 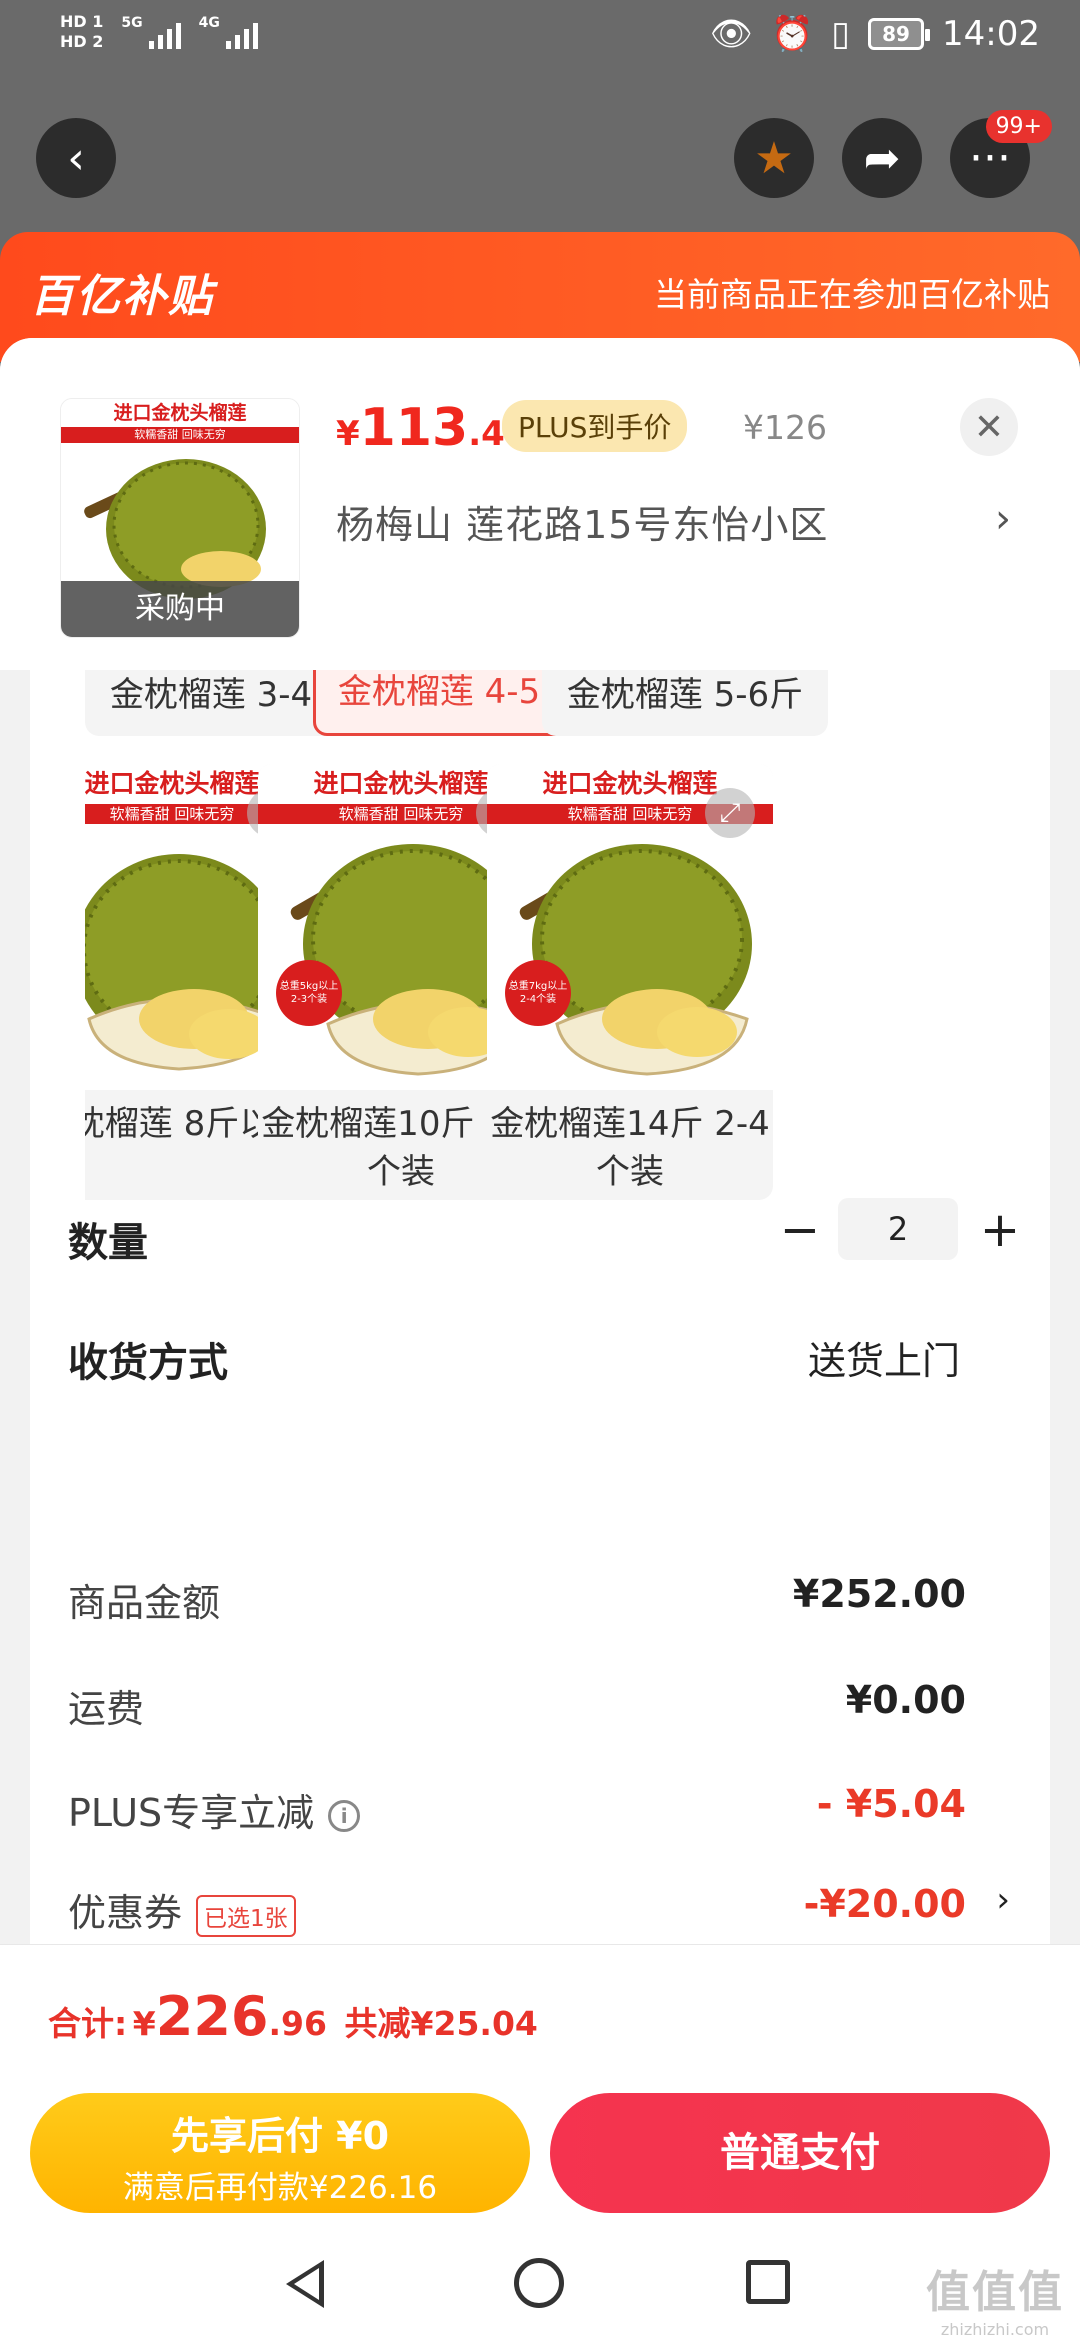 What do you see at coordinates (180, 609) in the screenshot?
I see `procurement-status: 采购中` at bounding box center [180, 609].